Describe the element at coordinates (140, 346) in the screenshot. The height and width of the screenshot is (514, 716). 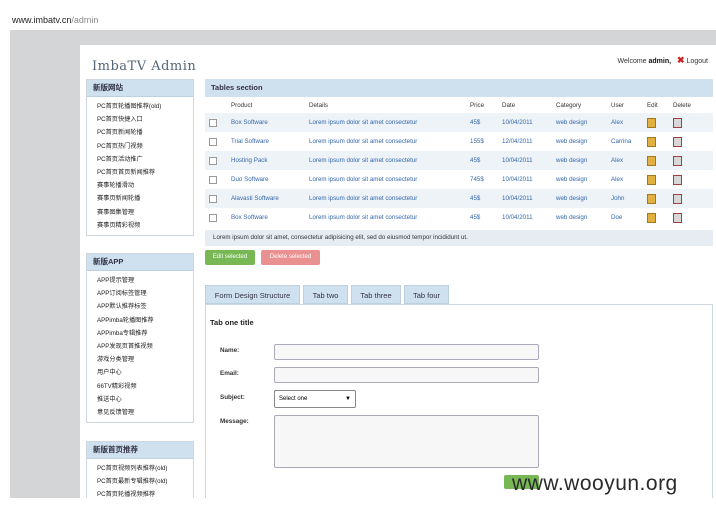
I see `sidebar-item: APP发现页首推视频` at that location.